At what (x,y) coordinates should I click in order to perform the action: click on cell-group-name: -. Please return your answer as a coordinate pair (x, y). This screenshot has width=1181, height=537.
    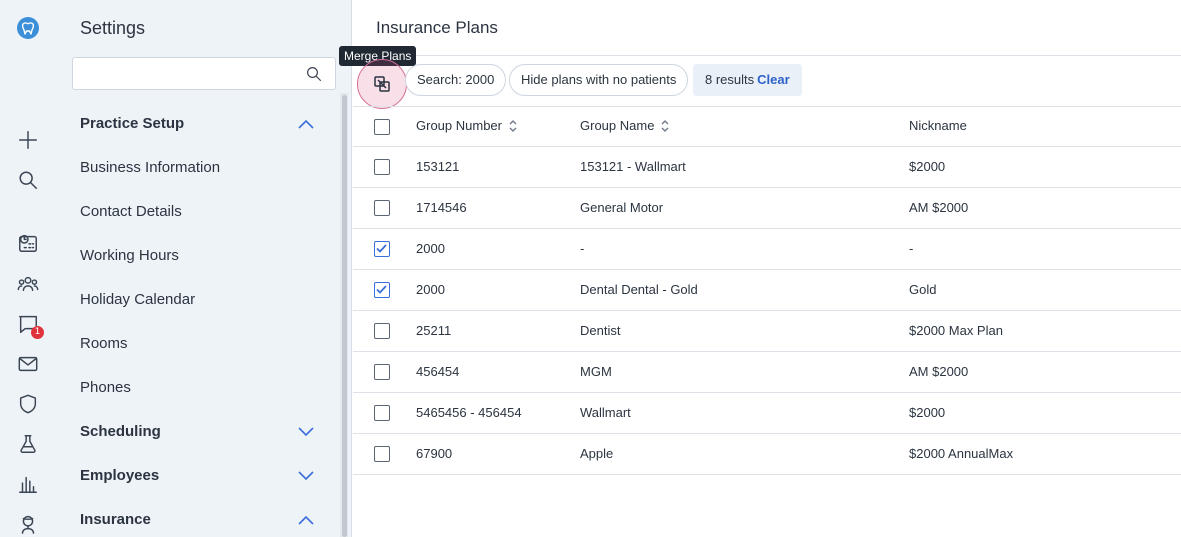
    Looking at the image, I should click on (582, 248).